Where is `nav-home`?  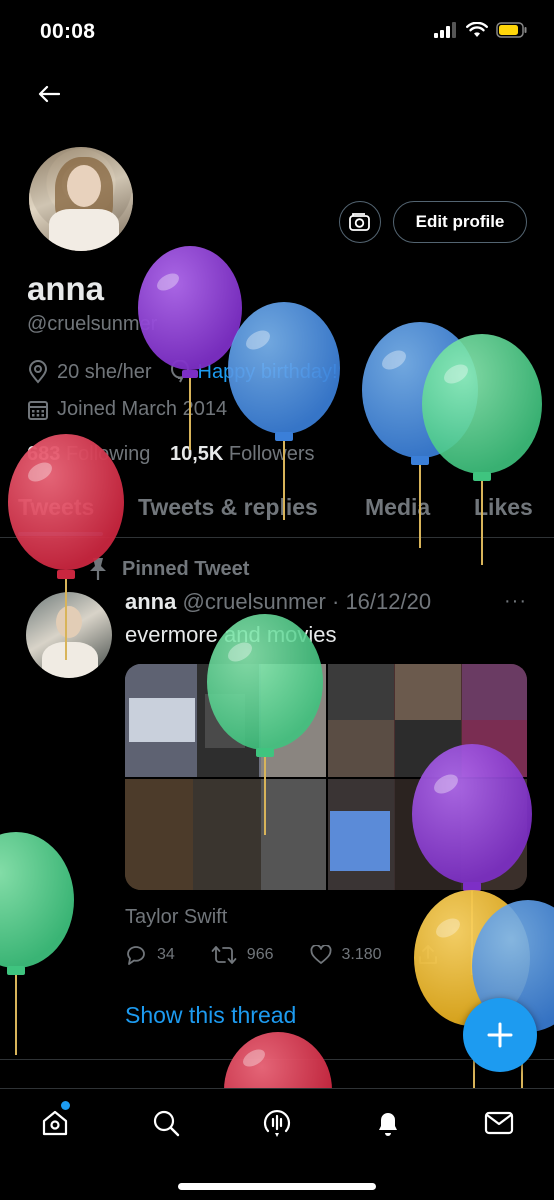 nav-home is located at coordinates (55, 1123).